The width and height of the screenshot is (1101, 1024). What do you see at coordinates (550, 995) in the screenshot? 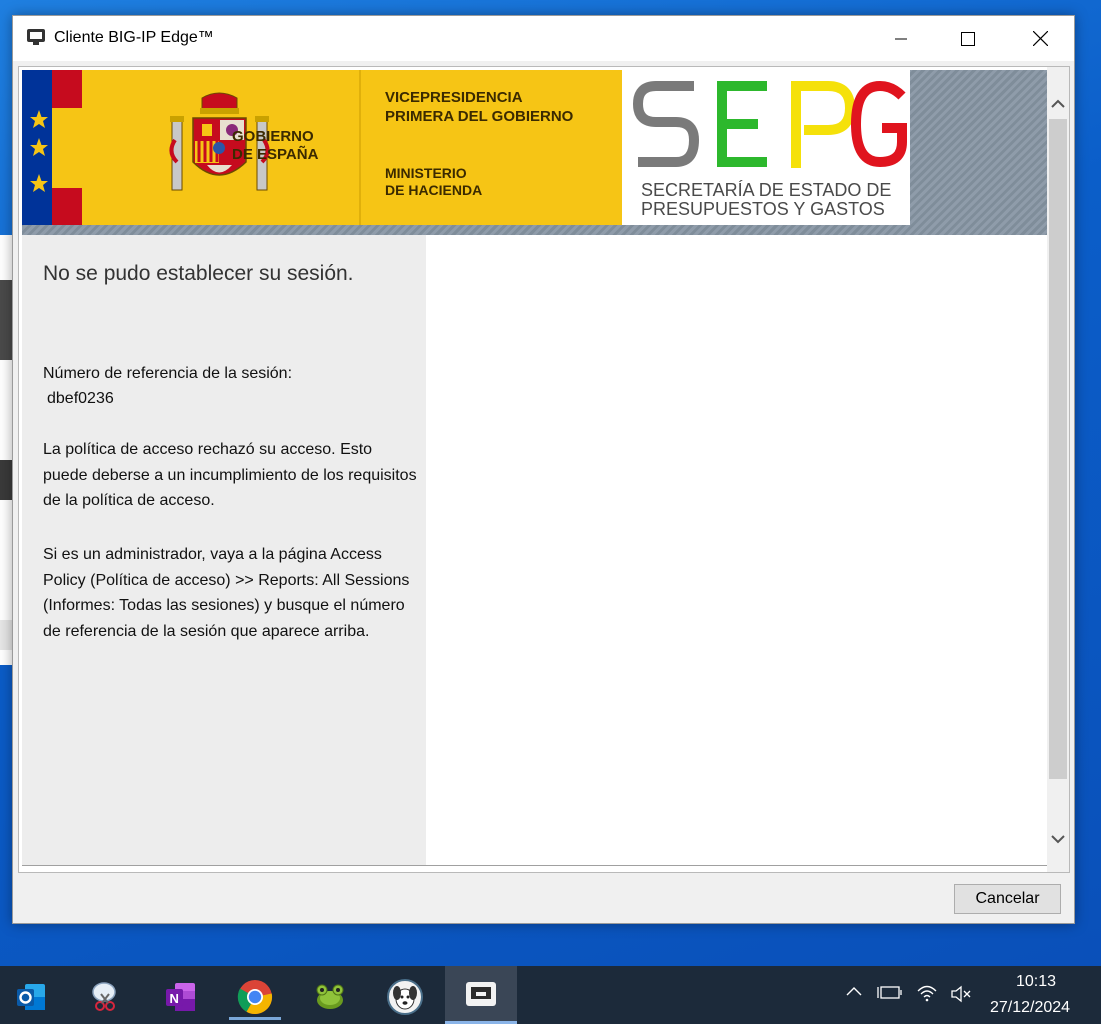
I see `taskbar: N 10:13 27/12/2024` at bounding box center [550, 995].